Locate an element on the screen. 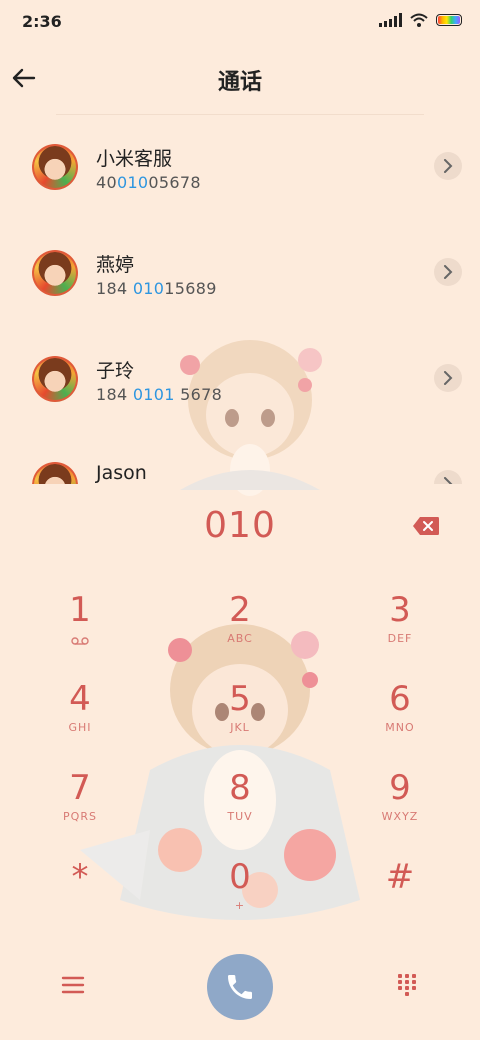 The image size is (480, 1040). backspace-icon is located at coordinates (426, 526).